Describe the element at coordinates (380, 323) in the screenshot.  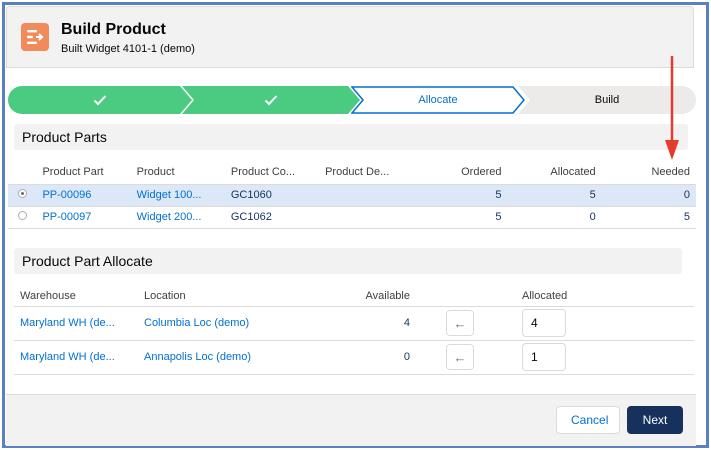
I see `available-value: 4` at that location.